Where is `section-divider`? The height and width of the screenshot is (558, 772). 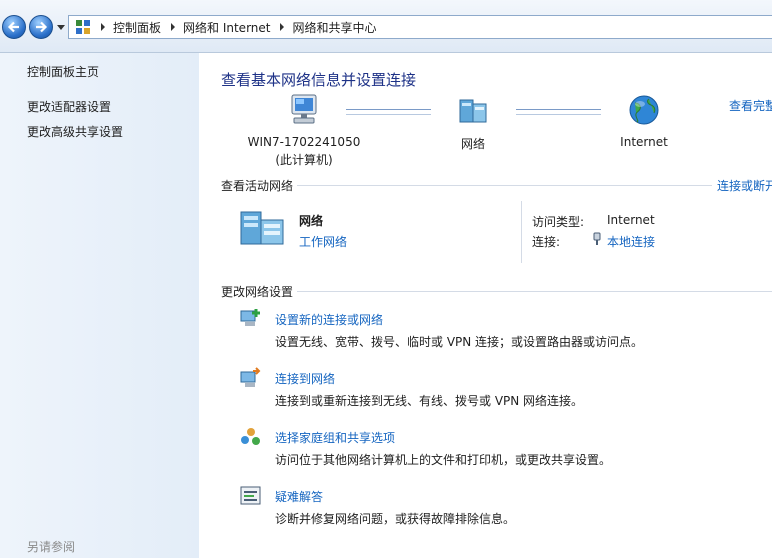 section-divider is located at coordinates (496, 291).